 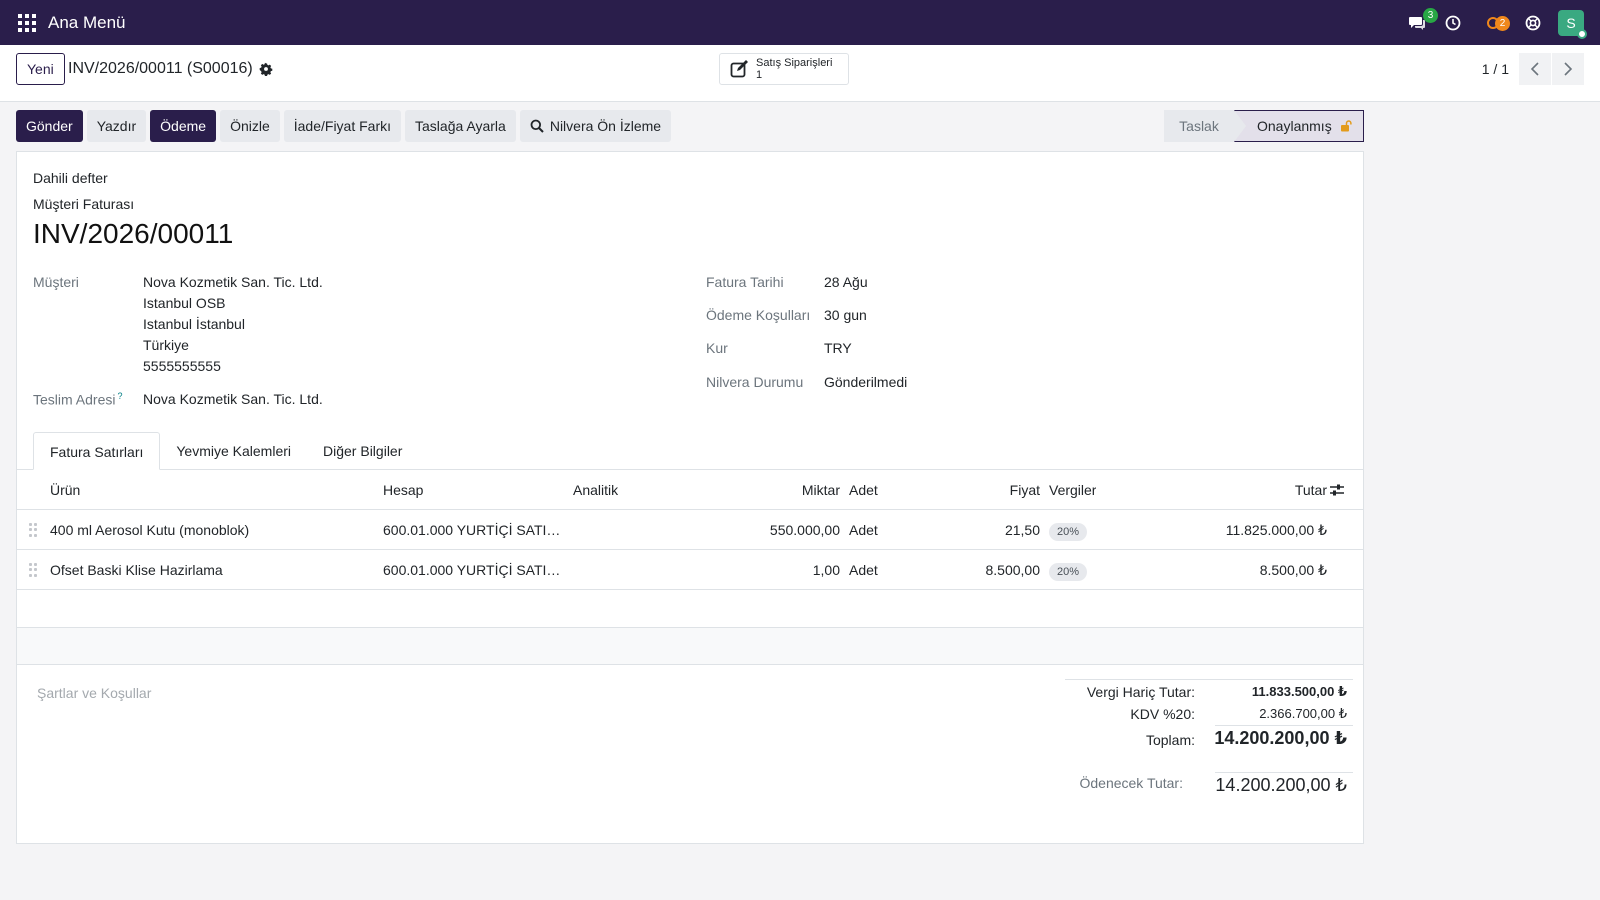 I want to click on avatar-letter: S, so click(x=1571, y=22).